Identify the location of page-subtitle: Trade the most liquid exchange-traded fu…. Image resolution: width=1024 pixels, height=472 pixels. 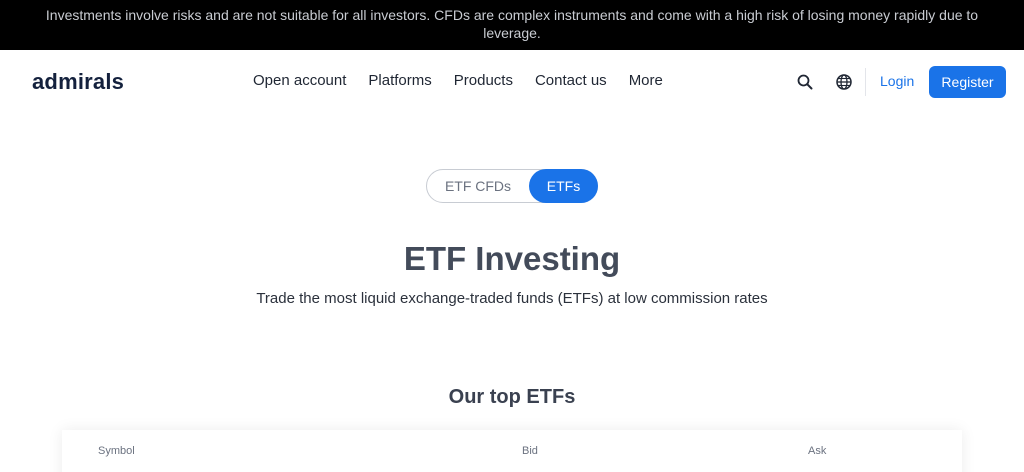
(512, 298).